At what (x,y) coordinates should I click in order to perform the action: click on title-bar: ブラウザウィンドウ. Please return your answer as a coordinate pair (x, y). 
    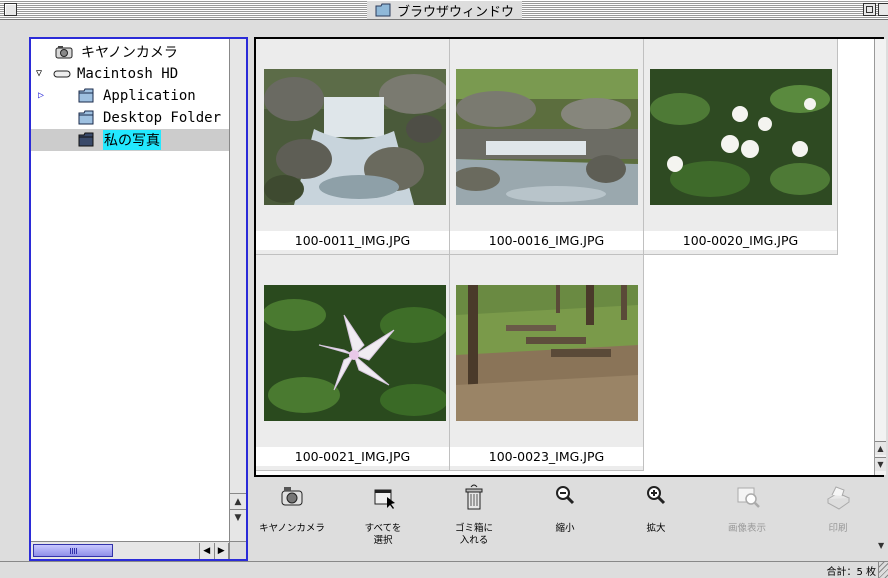
    Looking at the image, I should click on (444, 10).